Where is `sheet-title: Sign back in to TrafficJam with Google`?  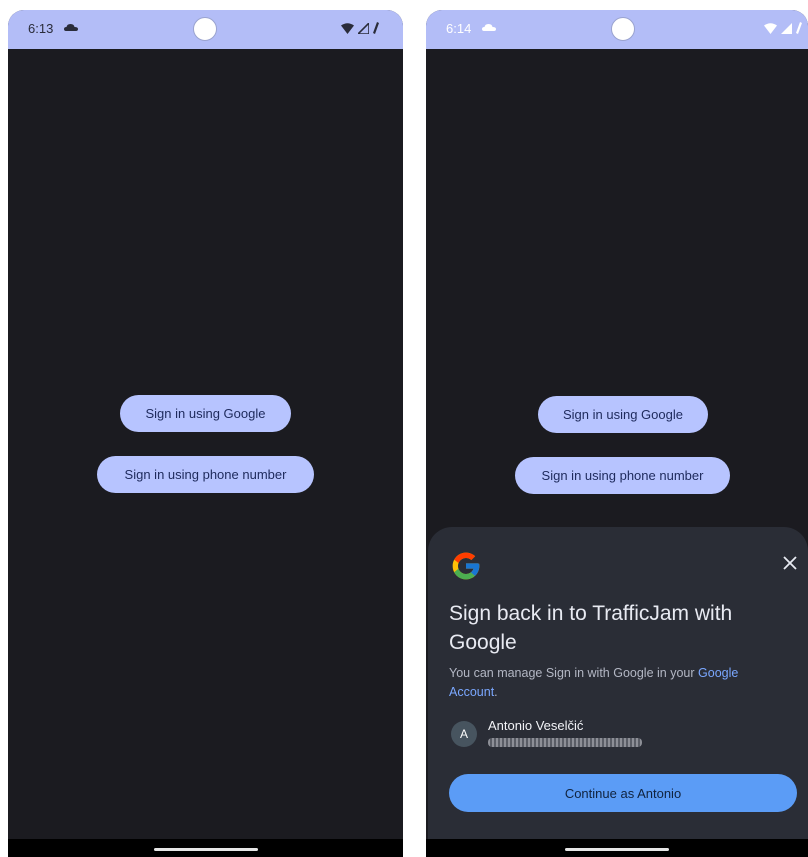 sheet-title: Sign back in to TrafficJam with Google is located at coordinates (591, 628).